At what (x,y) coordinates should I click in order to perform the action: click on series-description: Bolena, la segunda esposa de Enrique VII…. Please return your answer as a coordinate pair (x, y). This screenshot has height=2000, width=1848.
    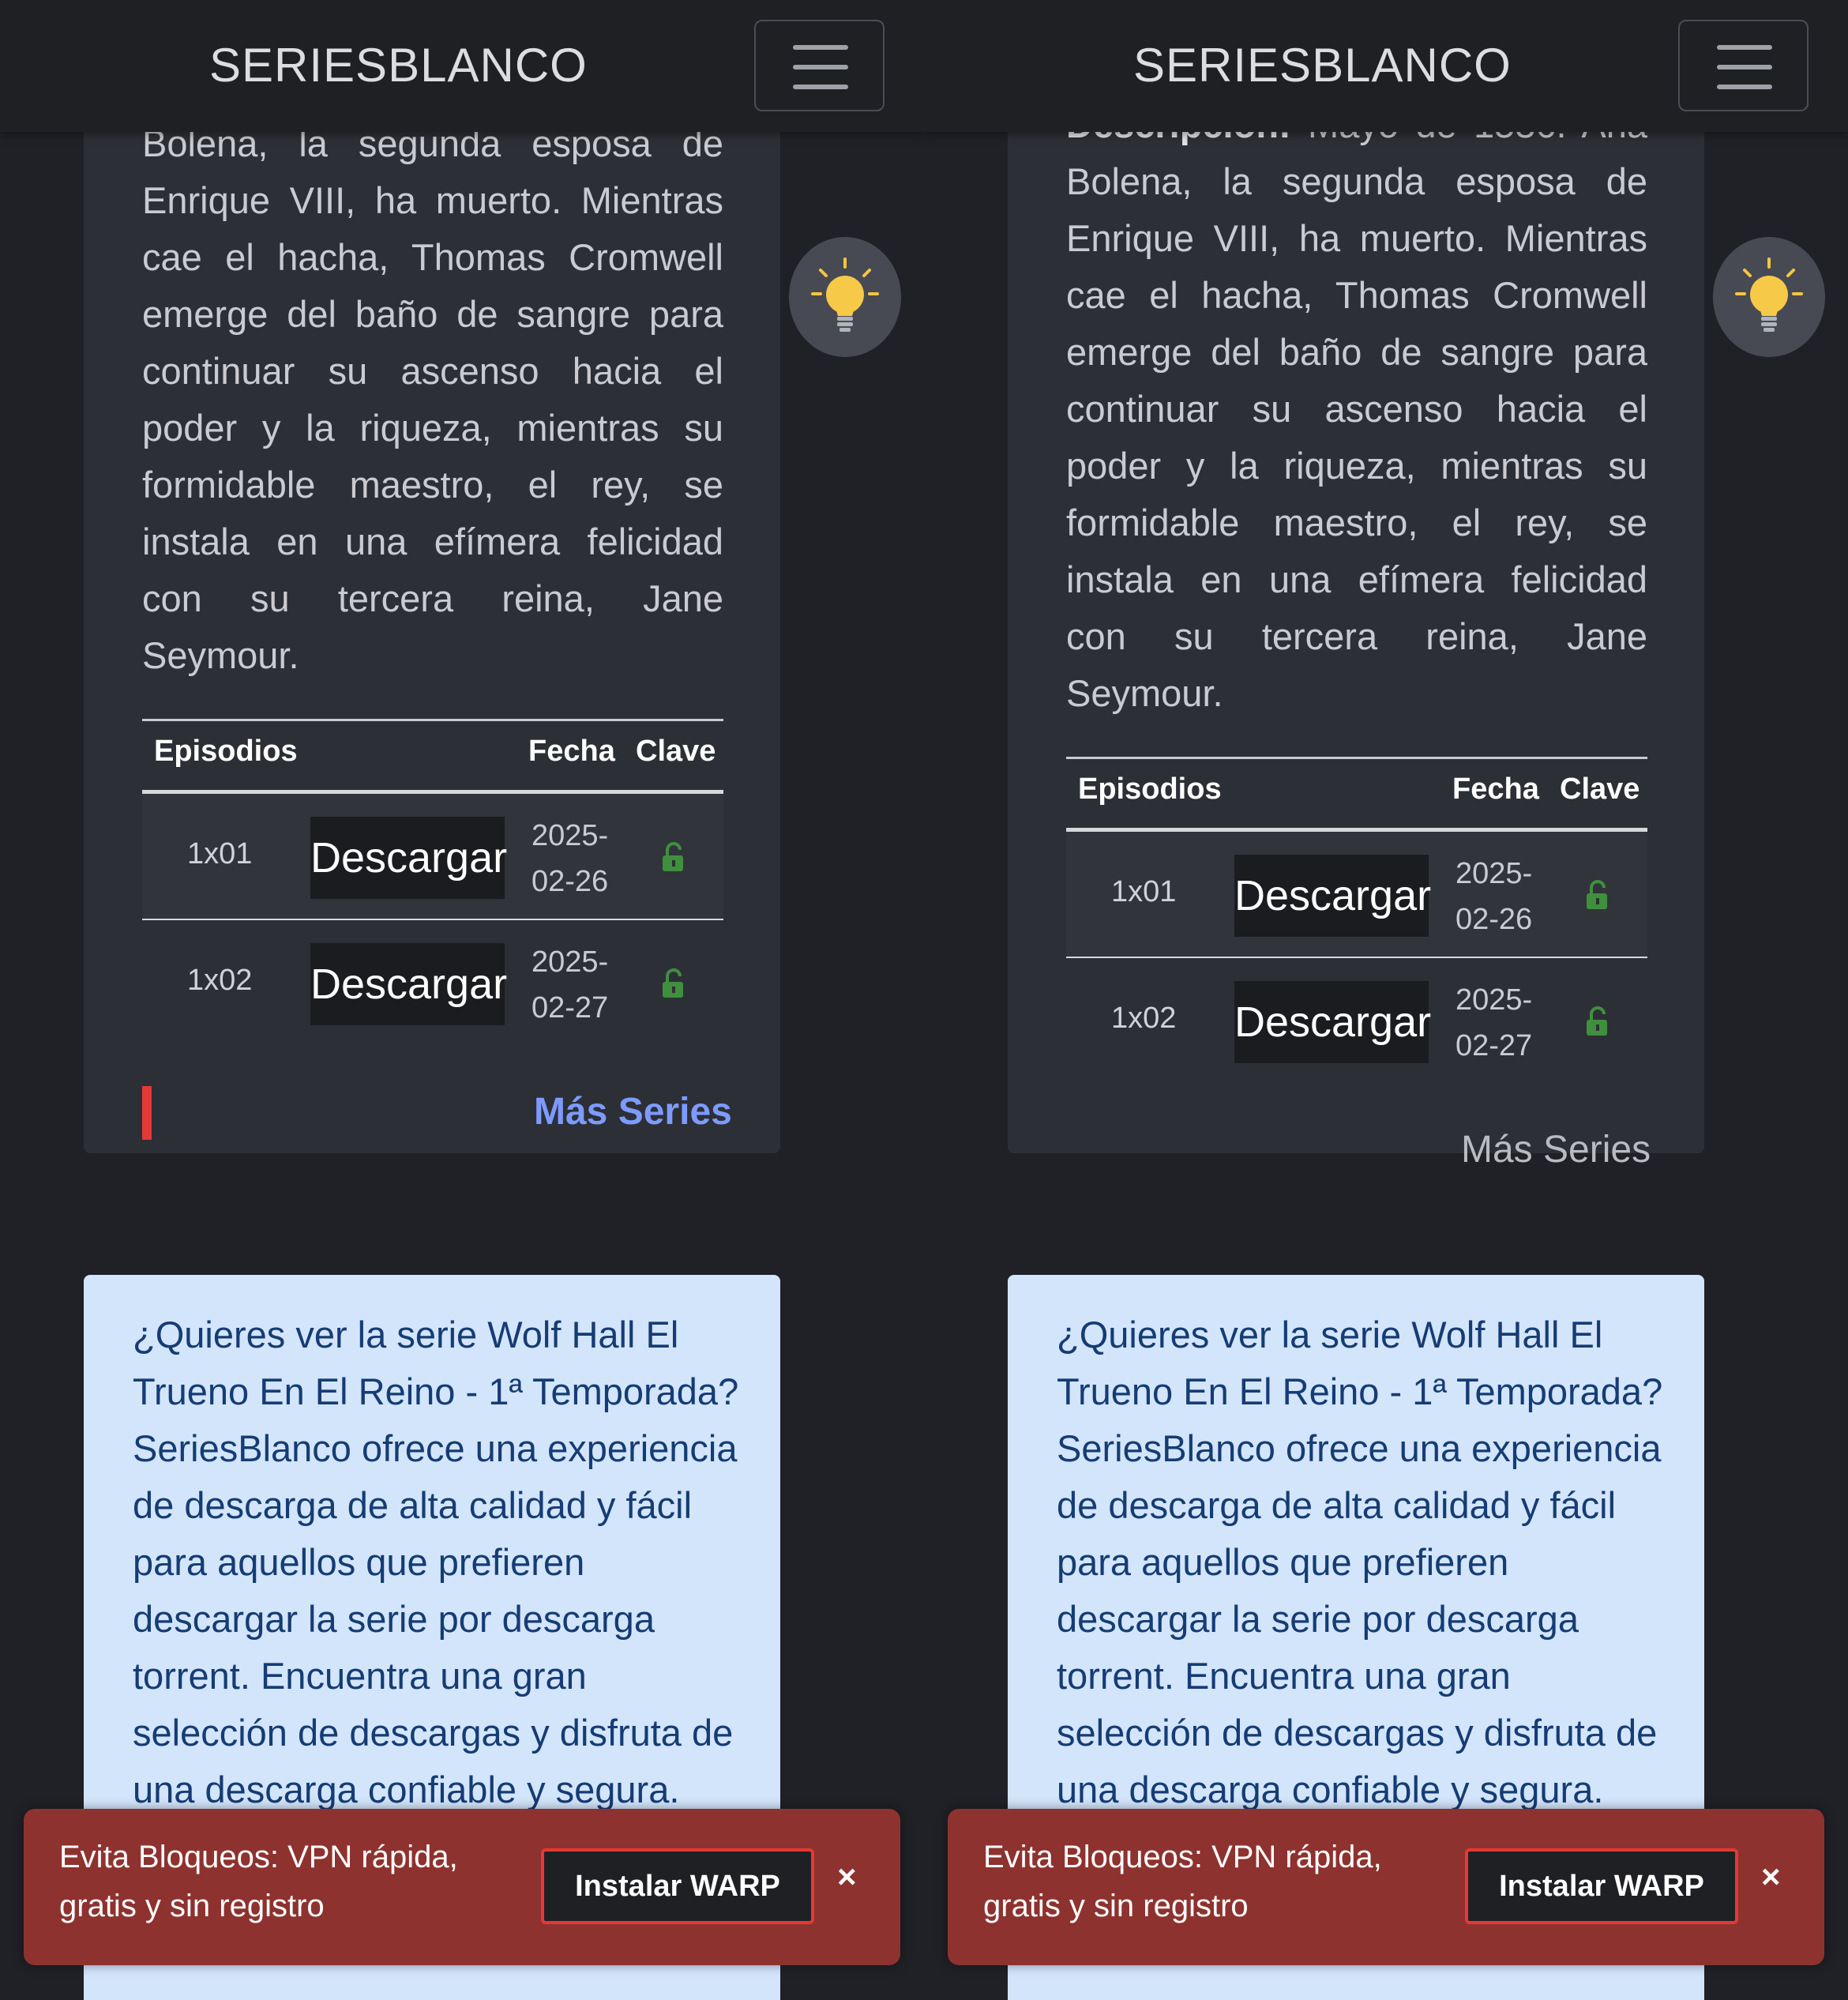
    Looking at the image, I should click on (432, 399).